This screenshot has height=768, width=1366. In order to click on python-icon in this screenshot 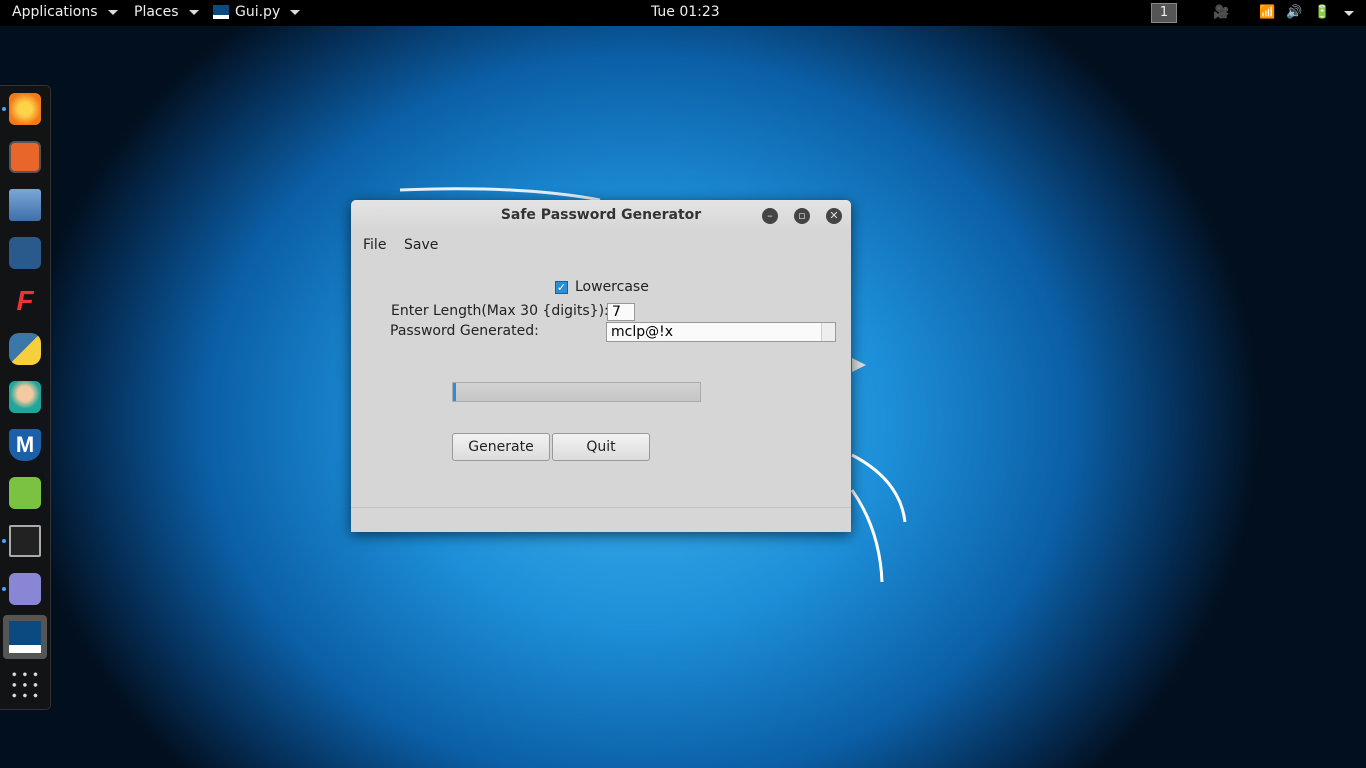, I will do `click(25, 349)`.